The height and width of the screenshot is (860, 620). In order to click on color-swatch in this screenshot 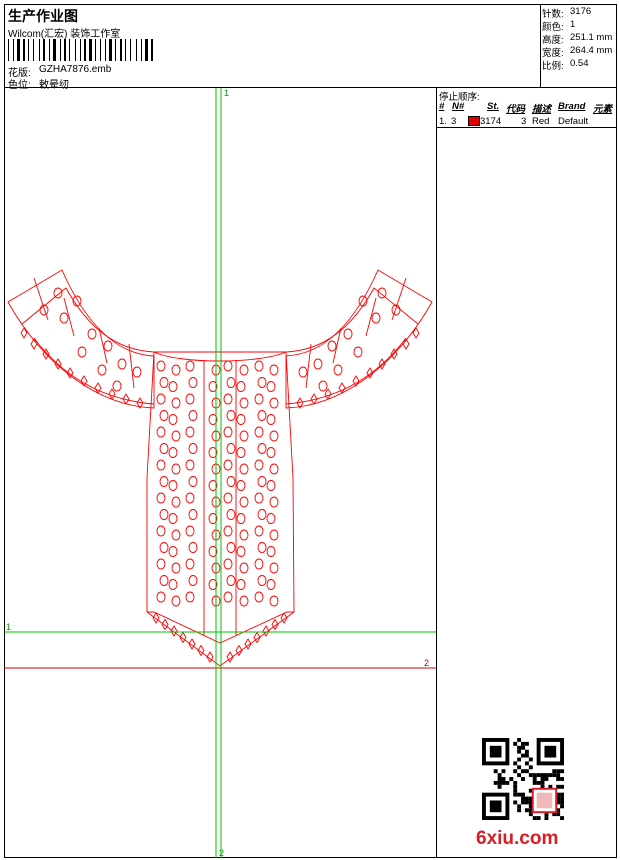, I will do `click(474, 121)`.